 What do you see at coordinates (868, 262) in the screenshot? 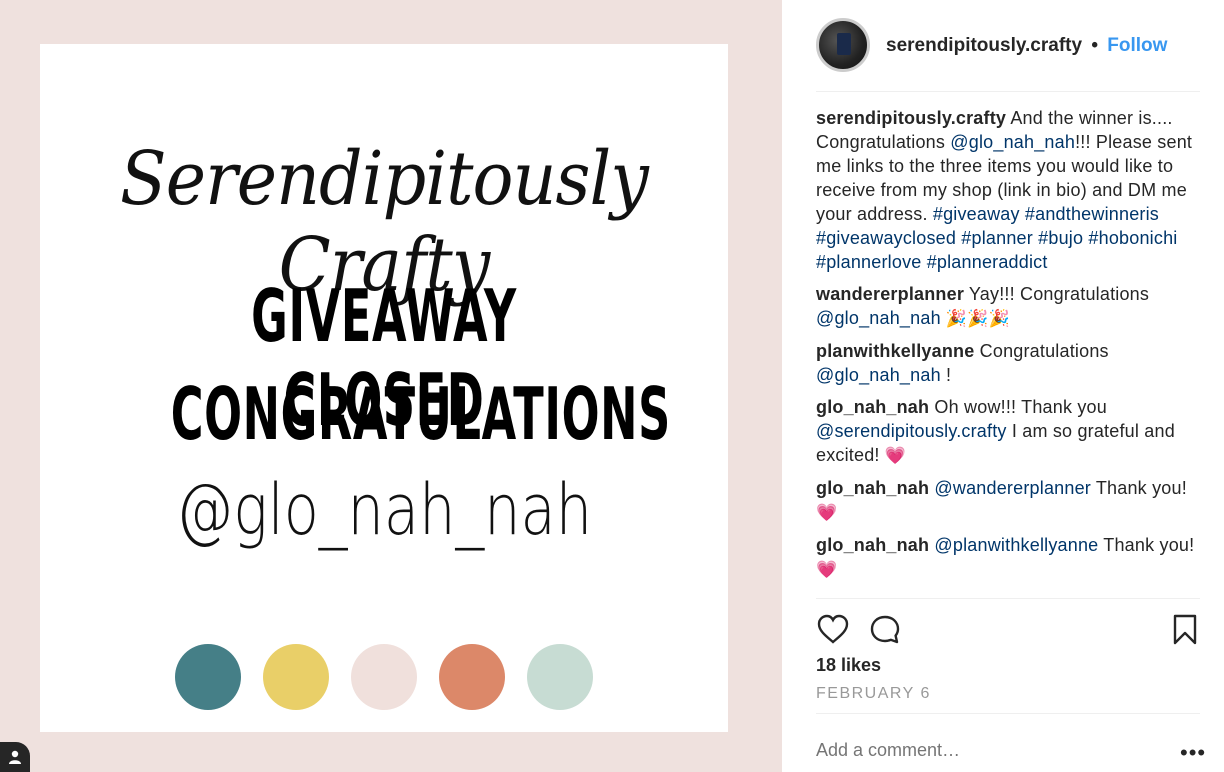
I see `hashtag-link: #plannerlove` at bounding box center [868, 262].